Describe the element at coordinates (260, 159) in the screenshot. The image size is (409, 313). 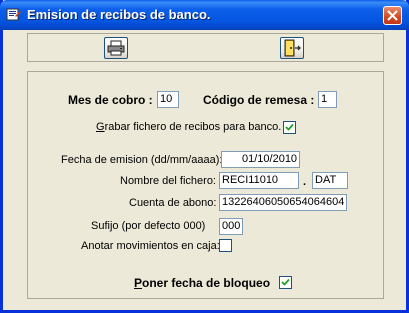
I see `fecha-emision-field: 01/10/2010` at that location.